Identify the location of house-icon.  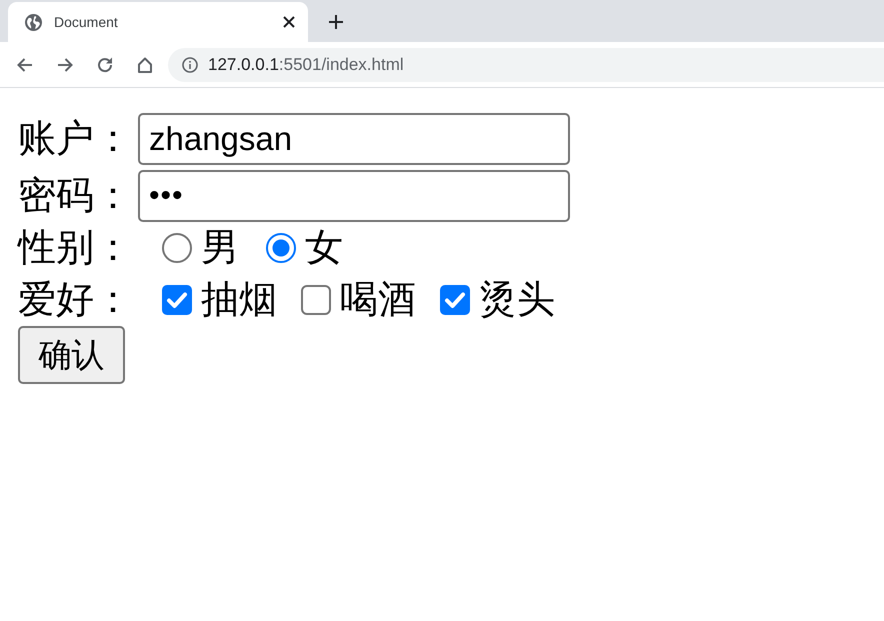
(145, 65).